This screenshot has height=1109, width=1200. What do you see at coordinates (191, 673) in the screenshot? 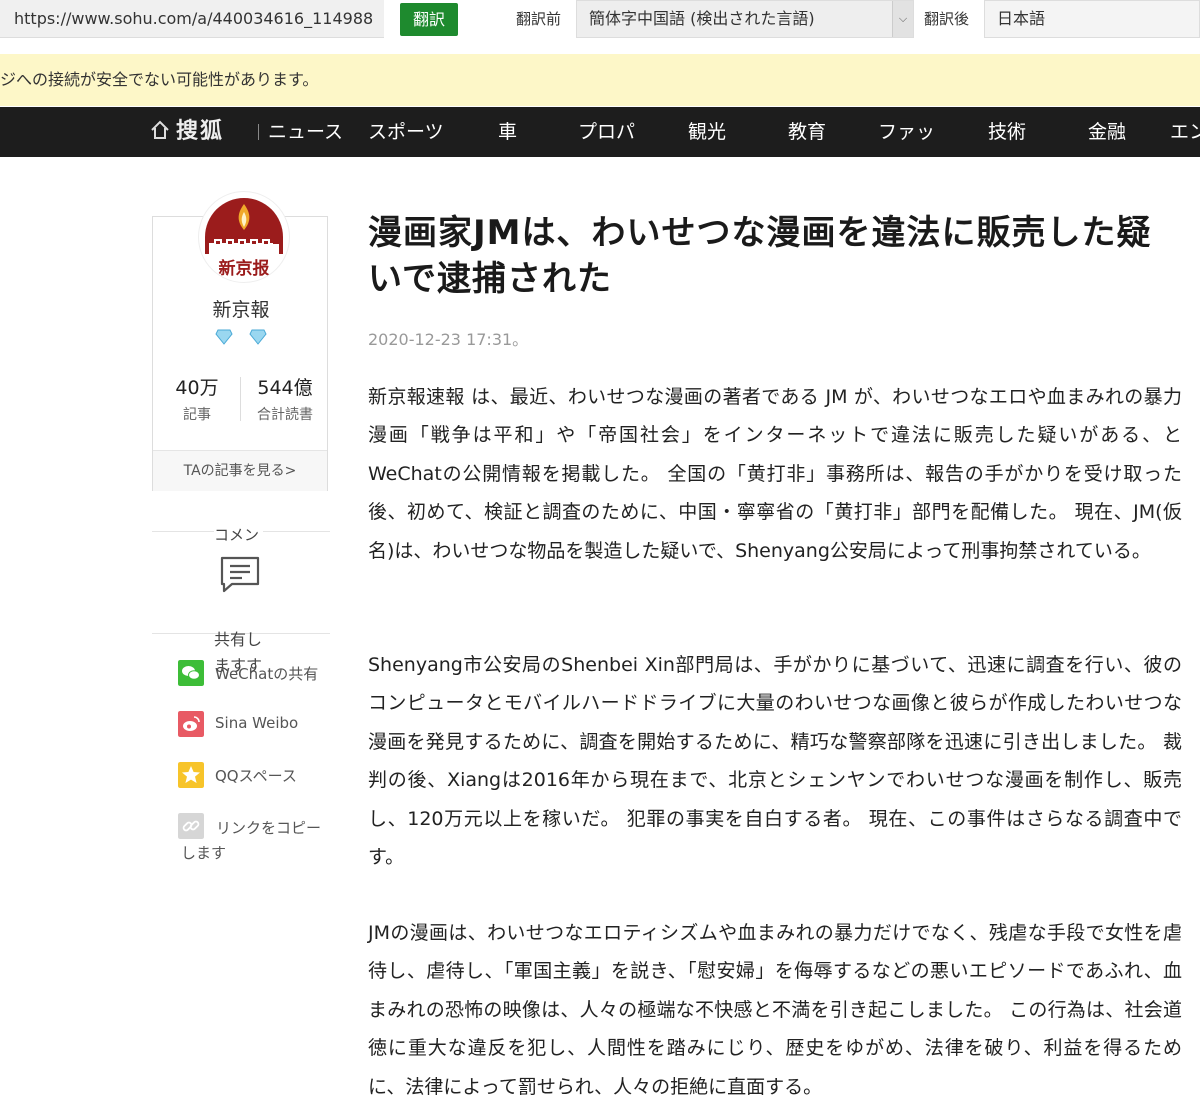
I see `wechat-icon` at bounding box center [191, 673].